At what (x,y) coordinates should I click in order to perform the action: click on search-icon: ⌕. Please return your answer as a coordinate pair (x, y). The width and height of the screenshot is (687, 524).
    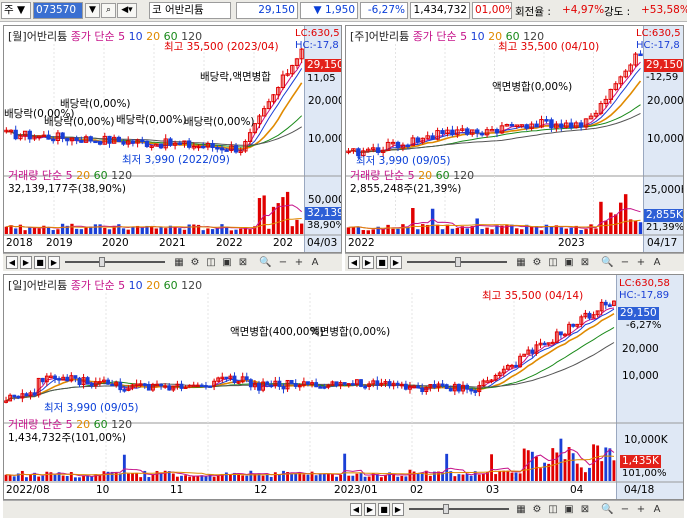
    Looking at the image, I should click on (108, 10).